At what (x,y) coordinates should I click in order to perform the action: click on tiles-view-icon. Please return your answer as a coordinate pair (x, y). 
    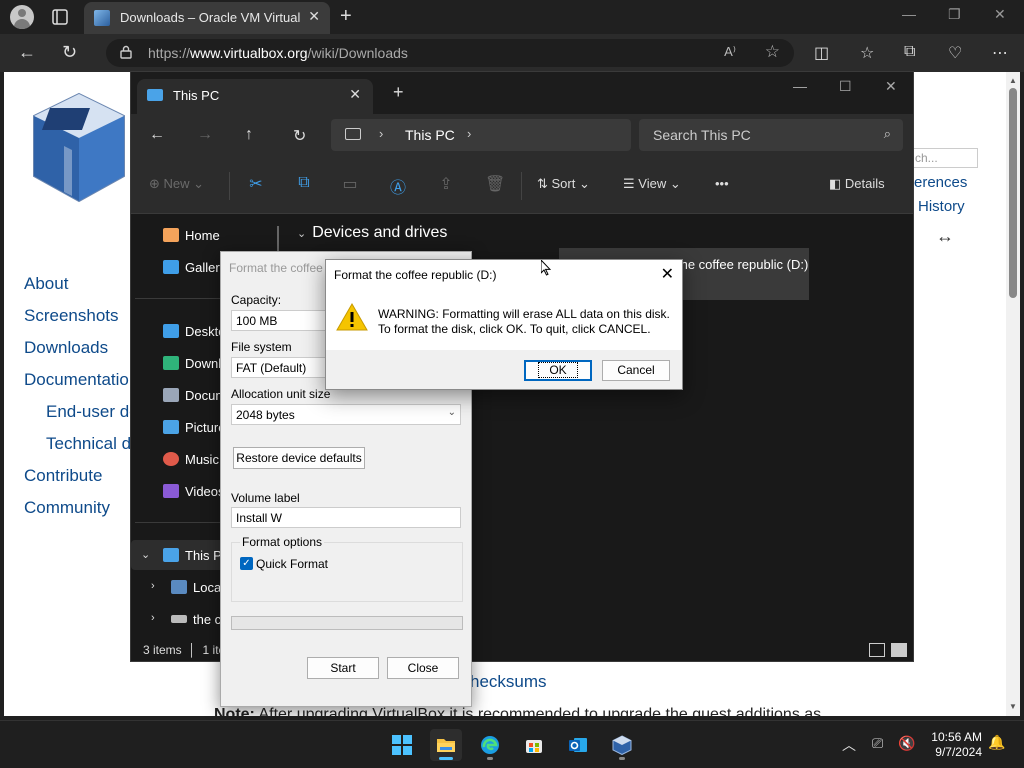
    Looking at the image, I should click on (899, 650).